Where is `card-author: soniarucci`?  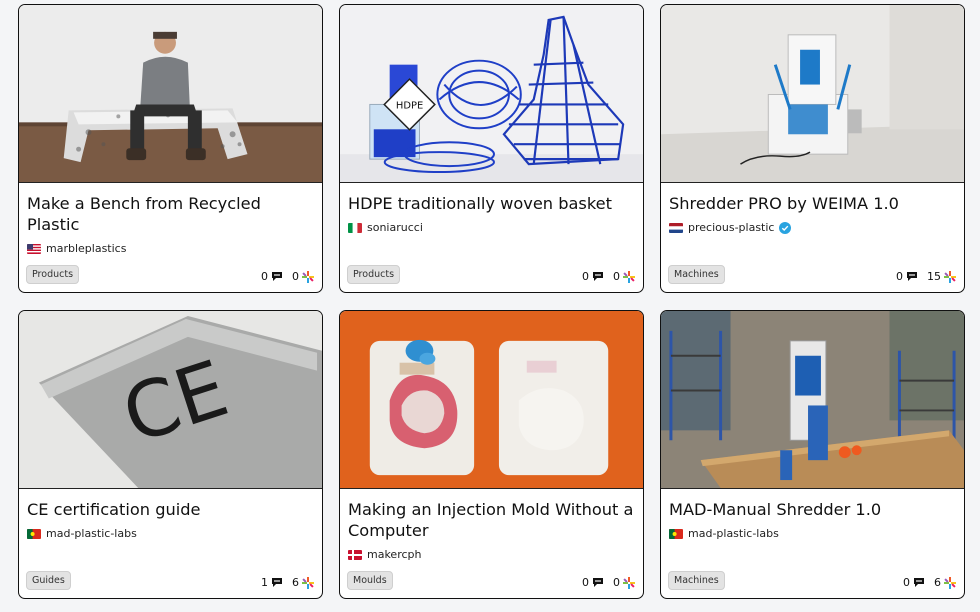
card-author: soniarucci is located at coordinates (385, 227).